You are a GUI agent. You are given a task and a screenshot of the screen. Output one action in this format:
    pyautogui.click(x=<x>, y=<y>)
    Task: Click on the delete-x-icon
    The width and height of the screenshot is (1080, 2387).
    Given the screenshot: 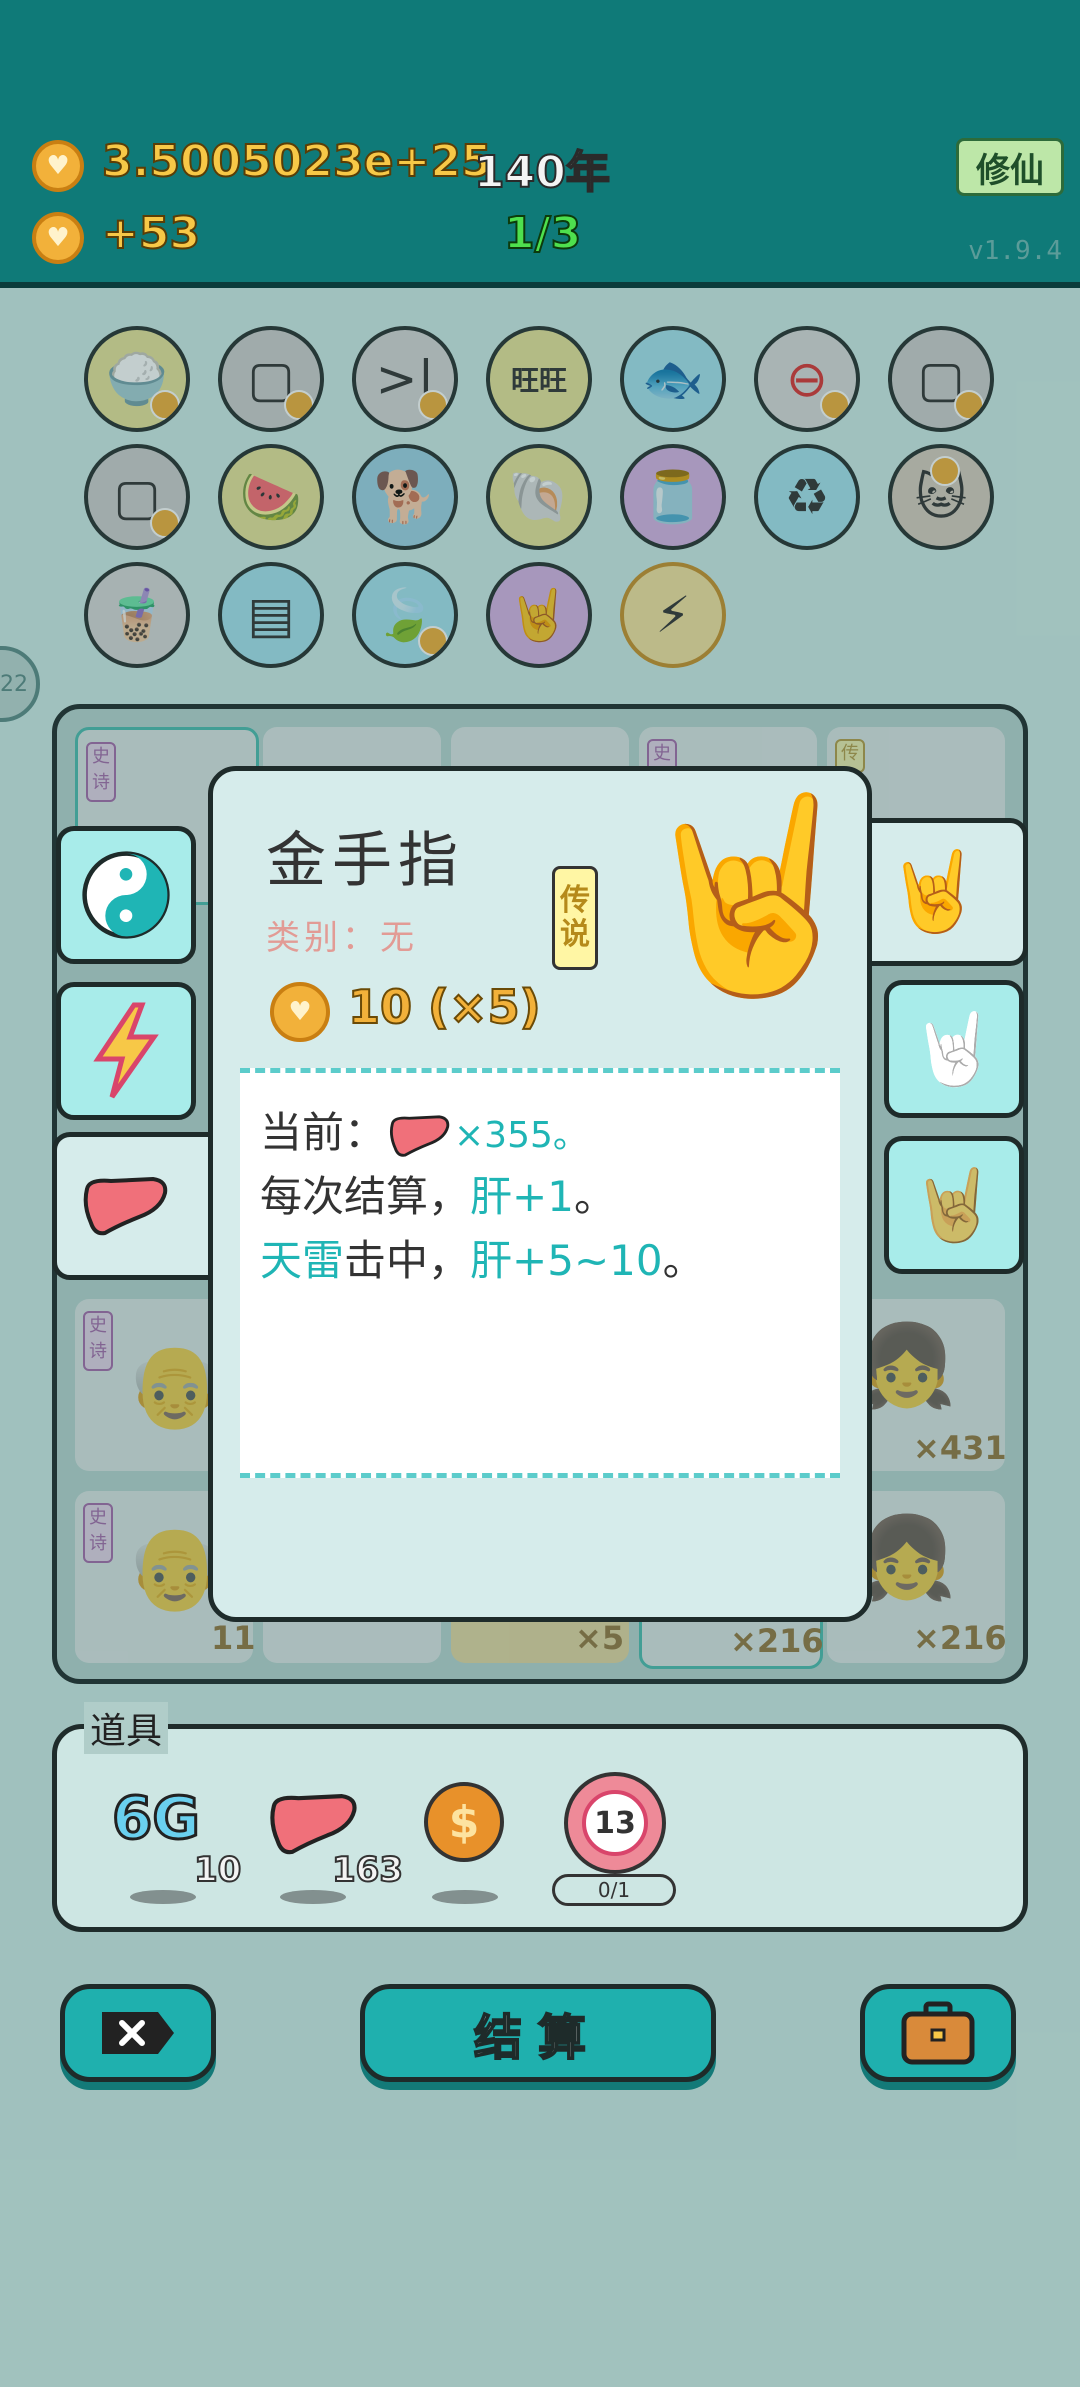 What is the action you would take?
    pyautogui.click(x=138, y=2033)
    